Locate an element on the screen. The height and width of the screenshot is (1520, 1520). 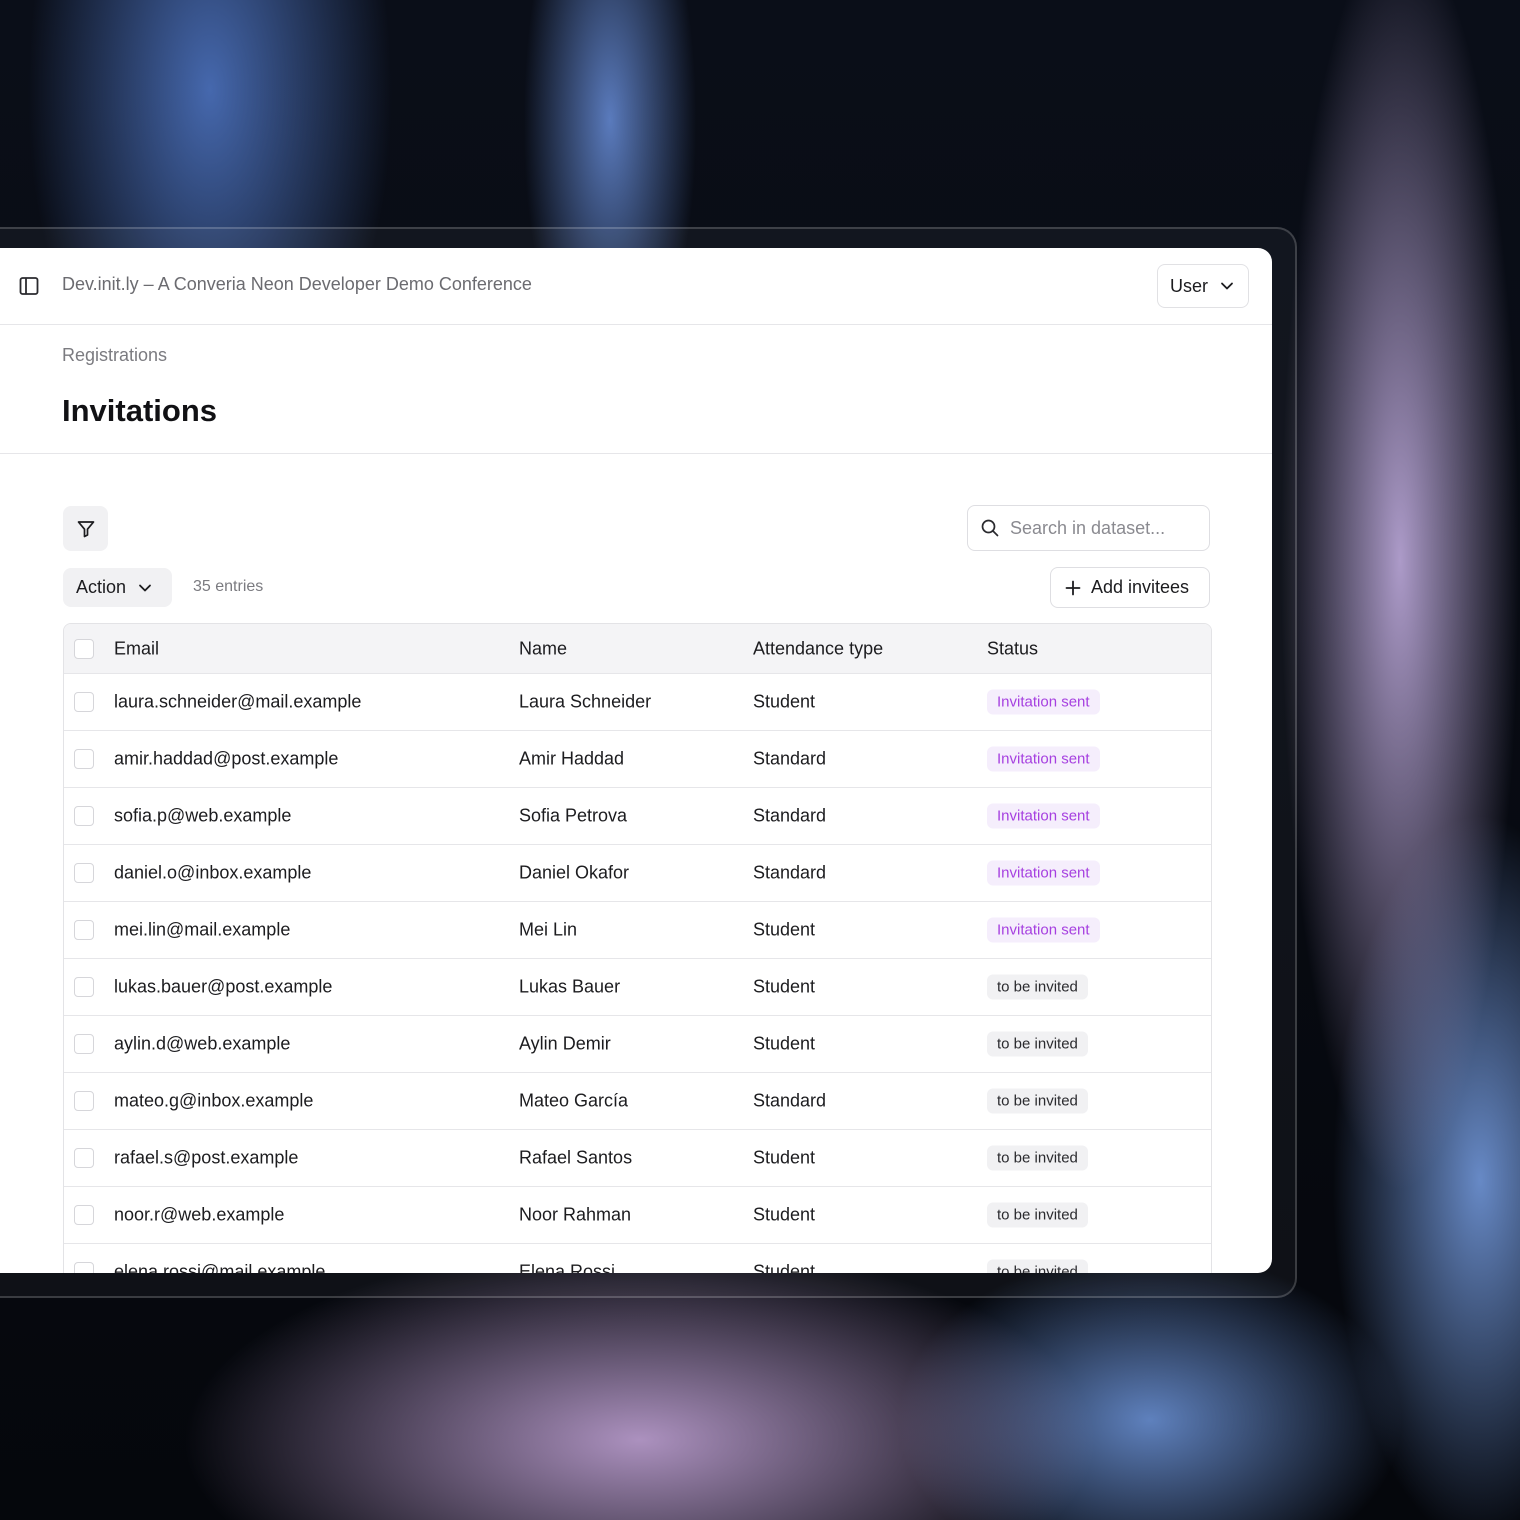
row-name: Sofia Petrova is located at coordinates (573, 815).